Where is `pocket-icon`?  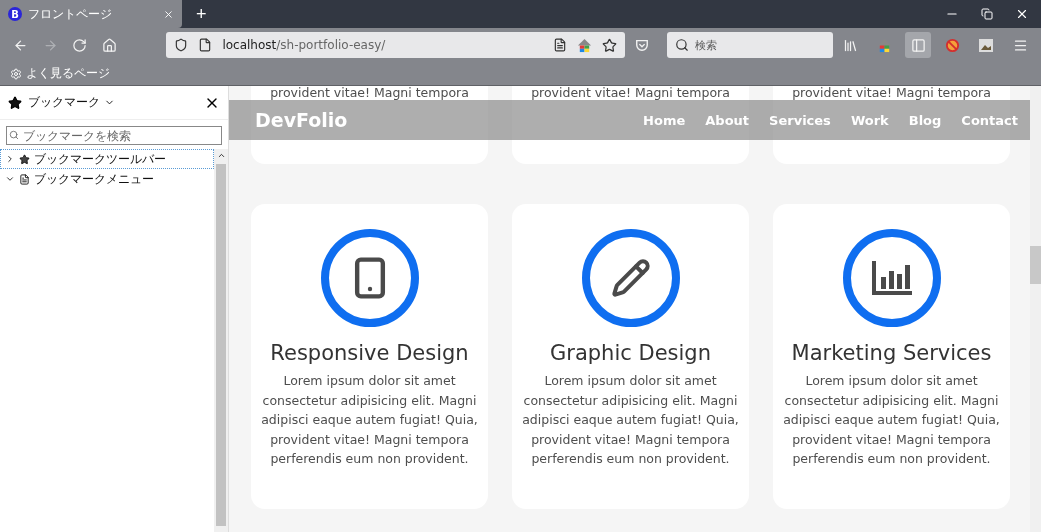 pocket-icon is located at coordinates (642, 45).